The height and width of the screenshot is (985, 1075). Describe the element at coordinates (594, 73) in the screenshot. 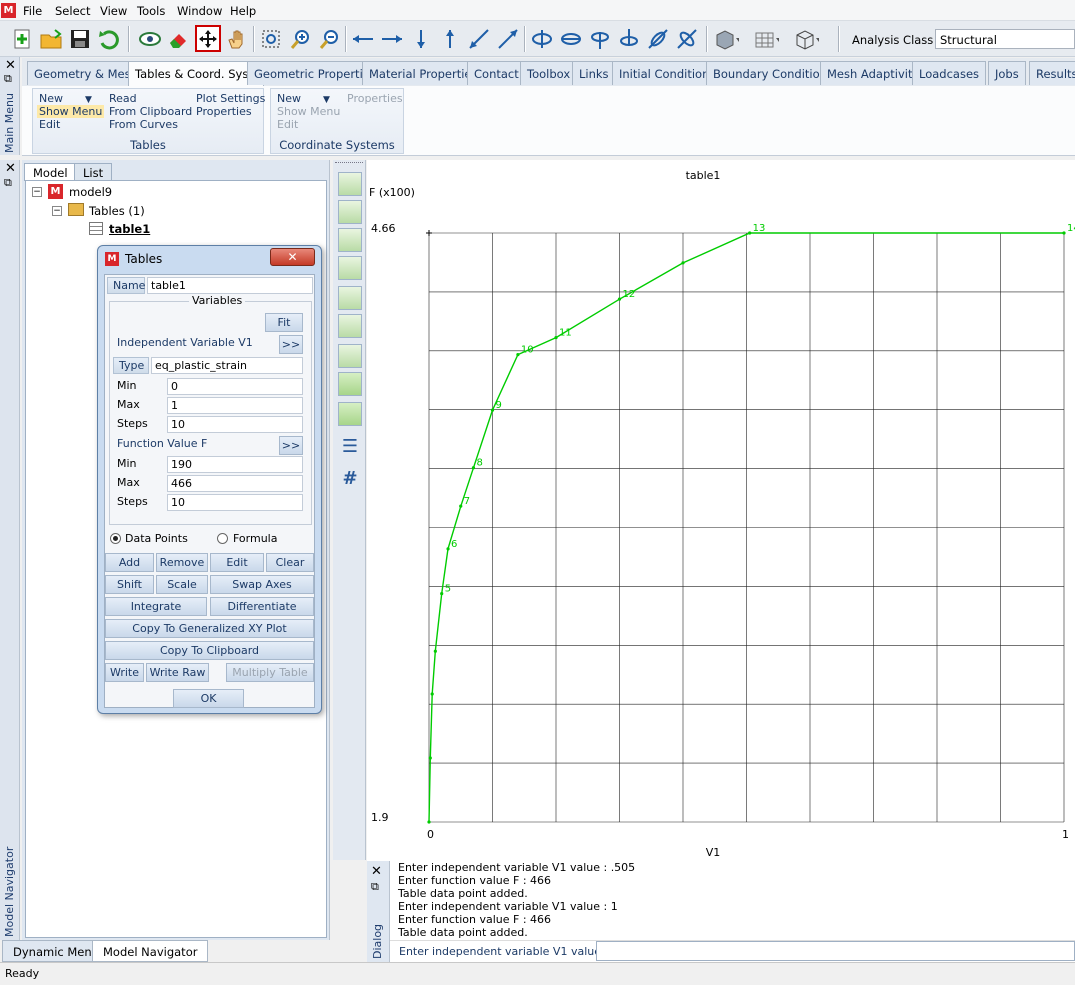

I see `tab-links: Links` at that location.